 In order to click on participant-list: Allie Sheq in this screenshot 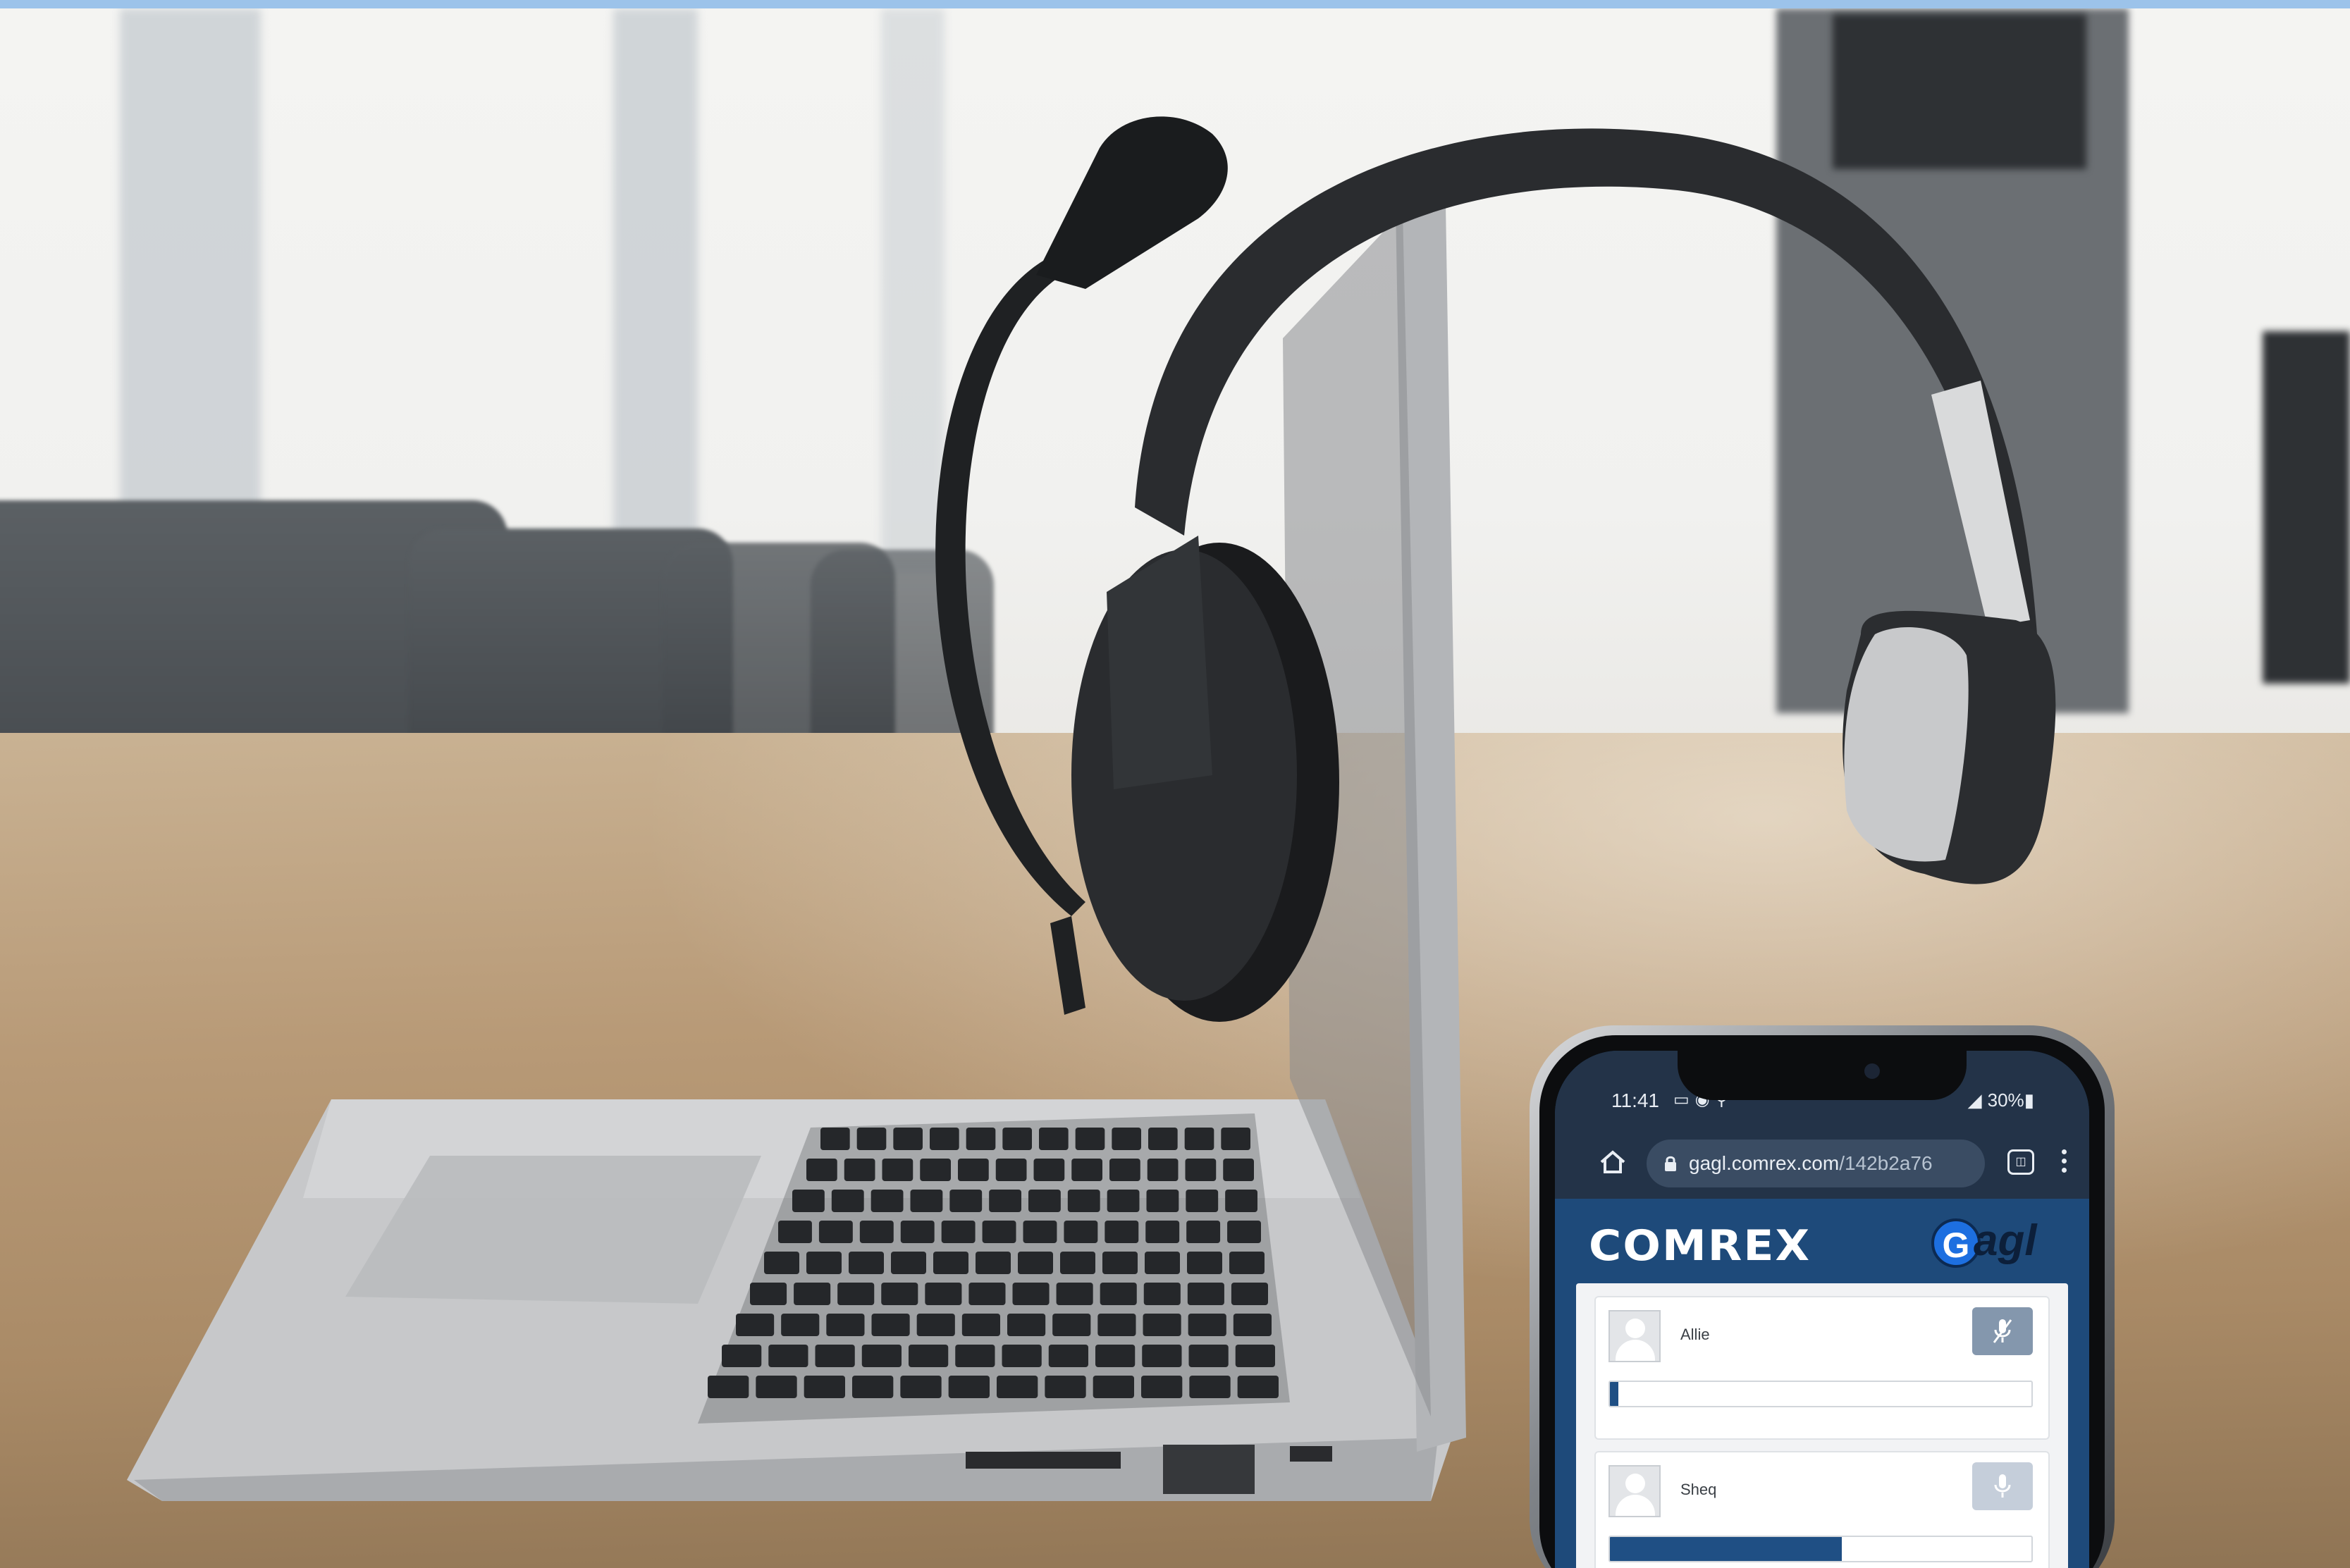, I will do `click(1822, 1425)`.